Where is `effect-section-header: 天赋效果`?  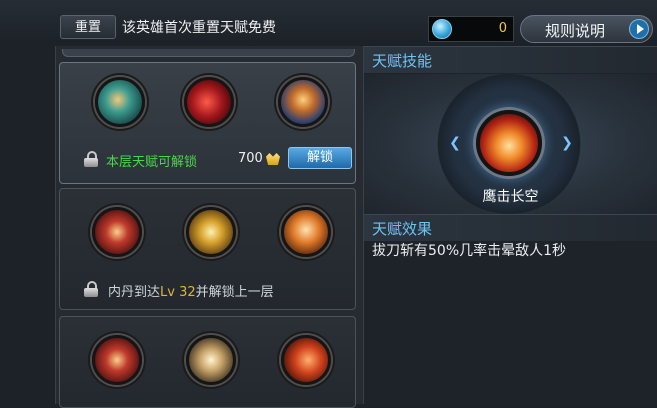
effect-section-header: 天赋效果 is located at coordinates (510, 227).